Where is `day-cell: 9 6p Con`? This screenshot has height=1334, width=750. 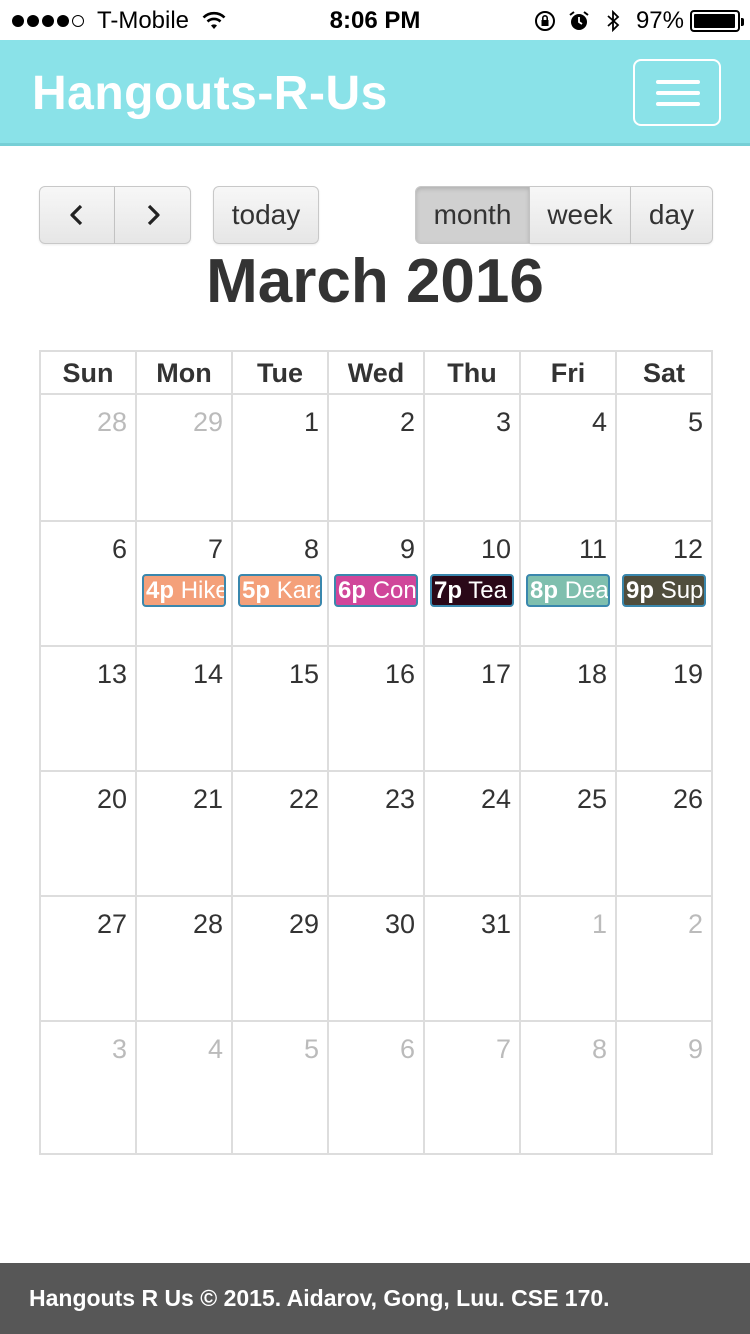
day-cell: 9 6p Con is located at coordinates (375, 583).